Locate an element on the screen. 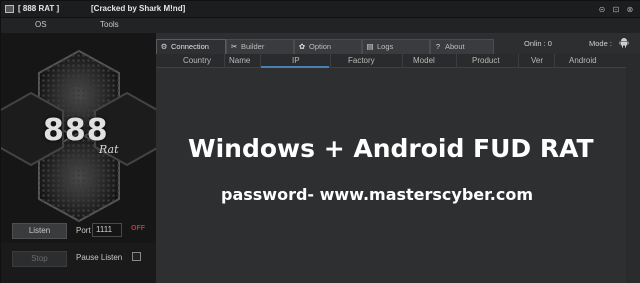 Image resolution: width=640 pixels, height=283 pixels. tab-option: ✿ Option is located at coordinates (328, 46).